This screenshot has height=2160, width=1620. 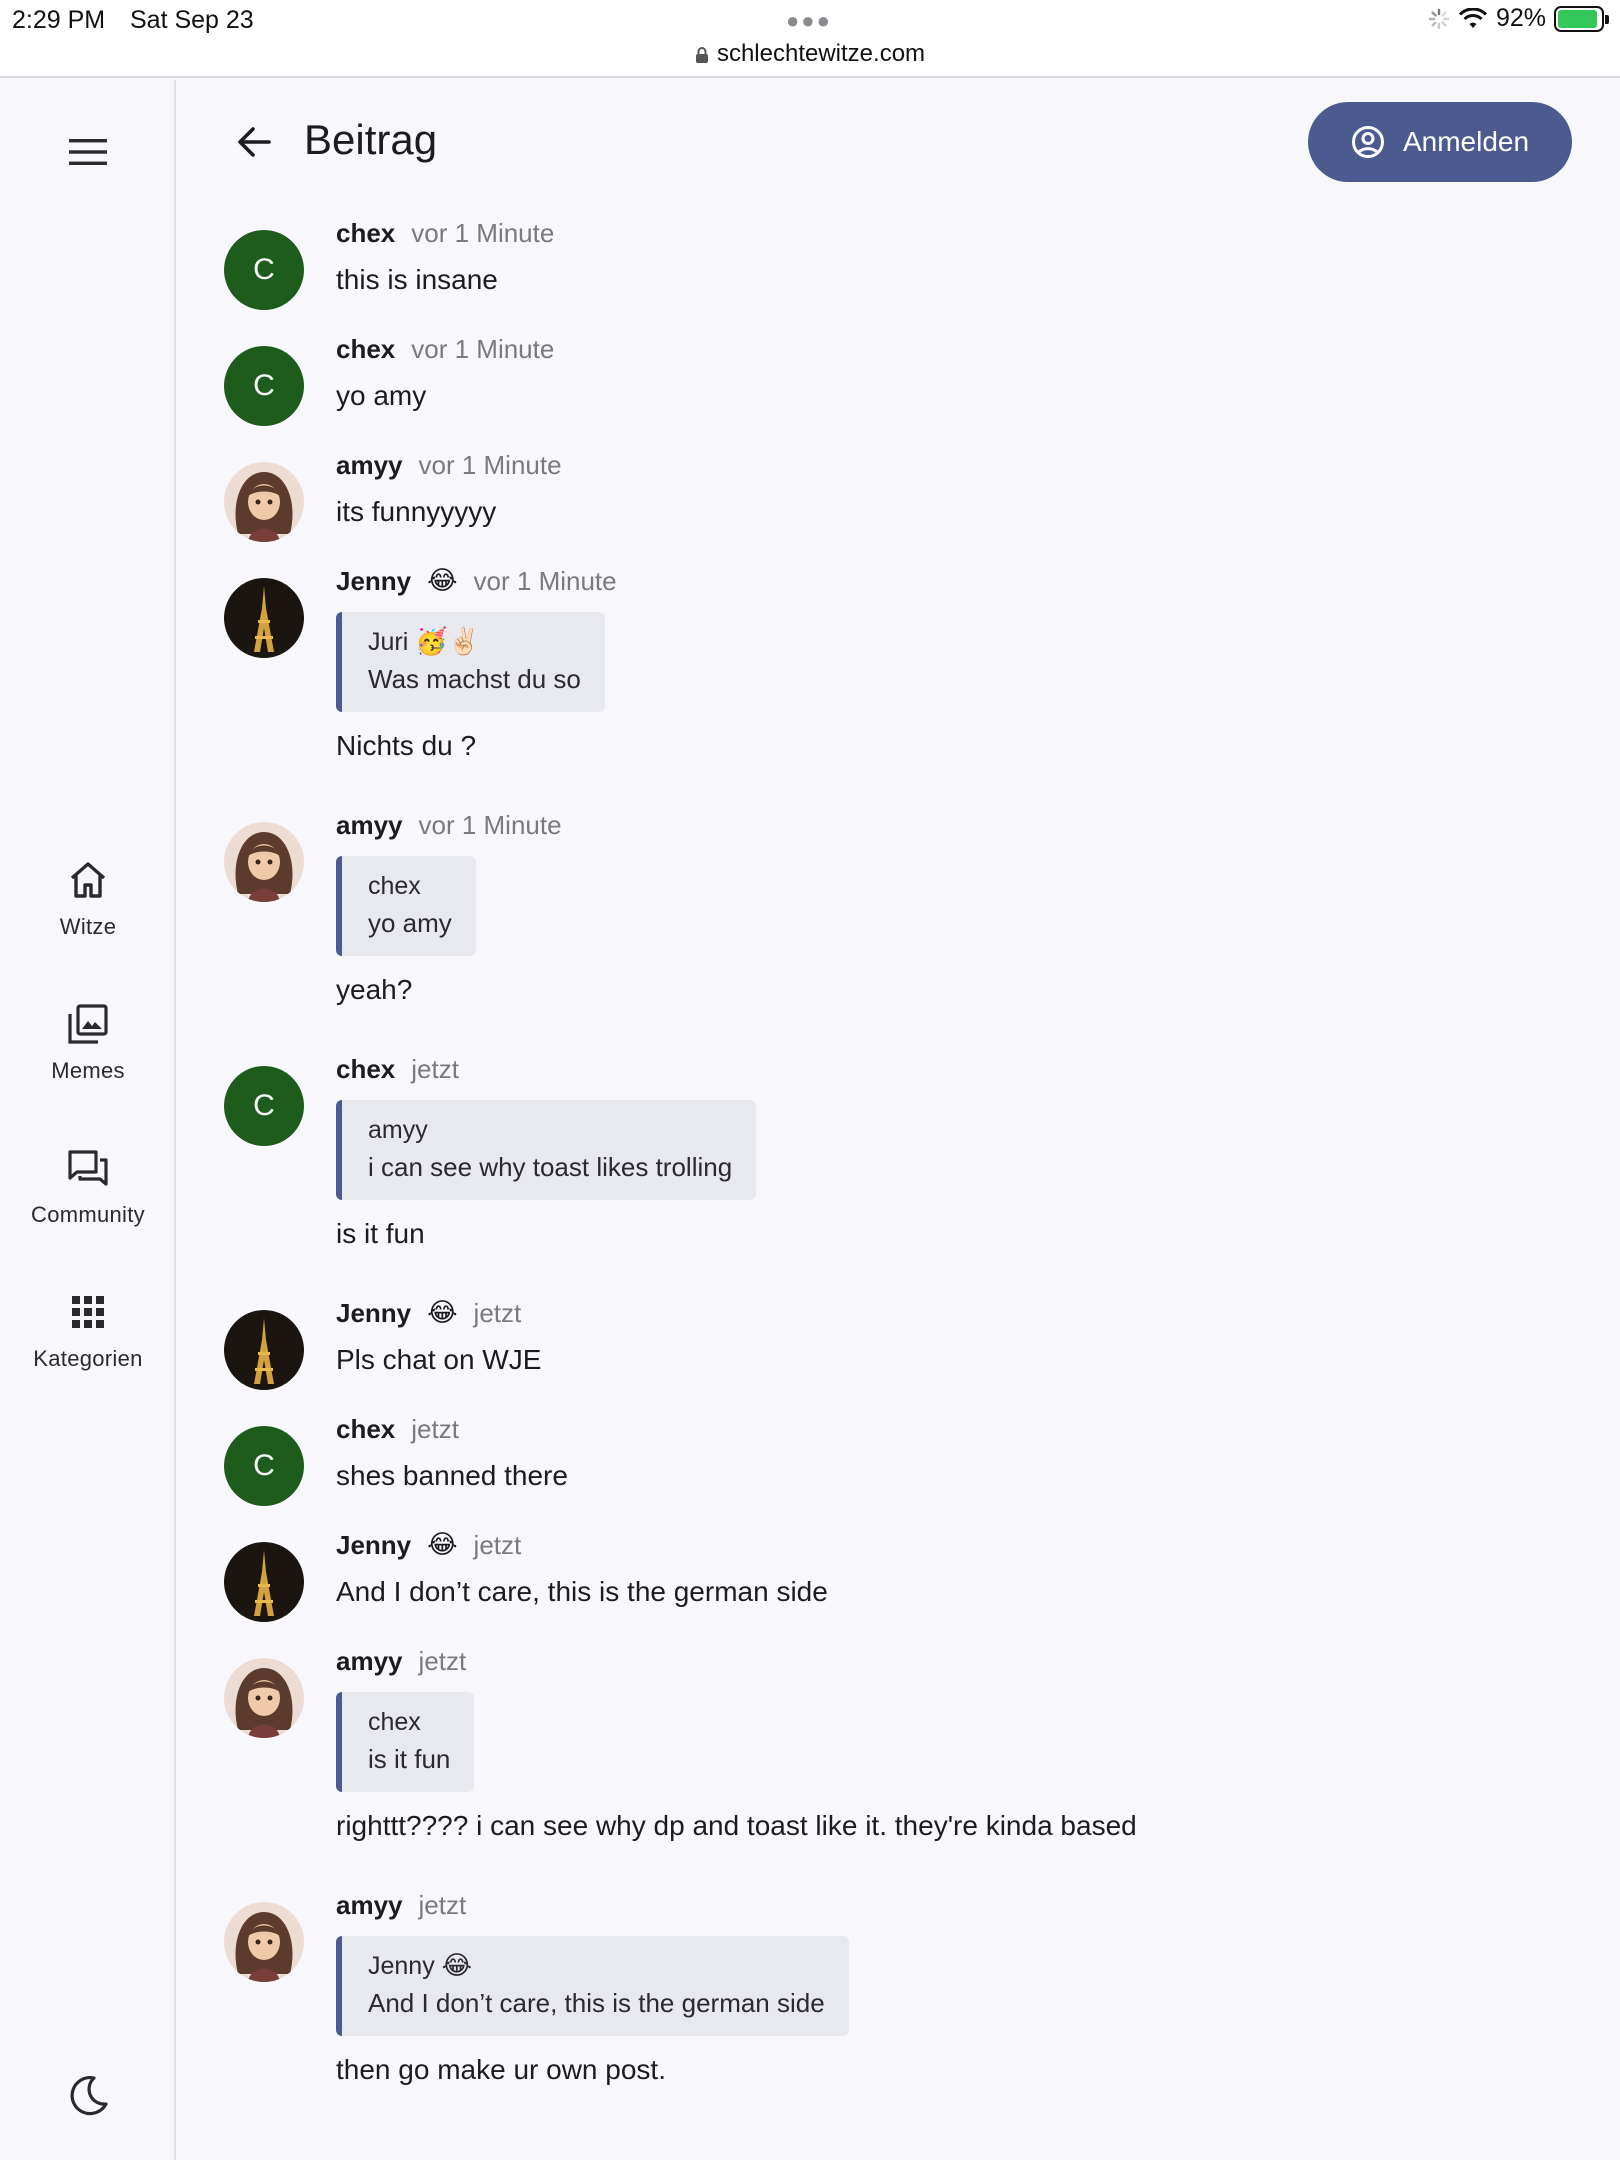 What do you see at coordinates (501, 2069) in the screenshot?
I see `message-text: then go make ur own post.` at bounding box center [501, 2069].